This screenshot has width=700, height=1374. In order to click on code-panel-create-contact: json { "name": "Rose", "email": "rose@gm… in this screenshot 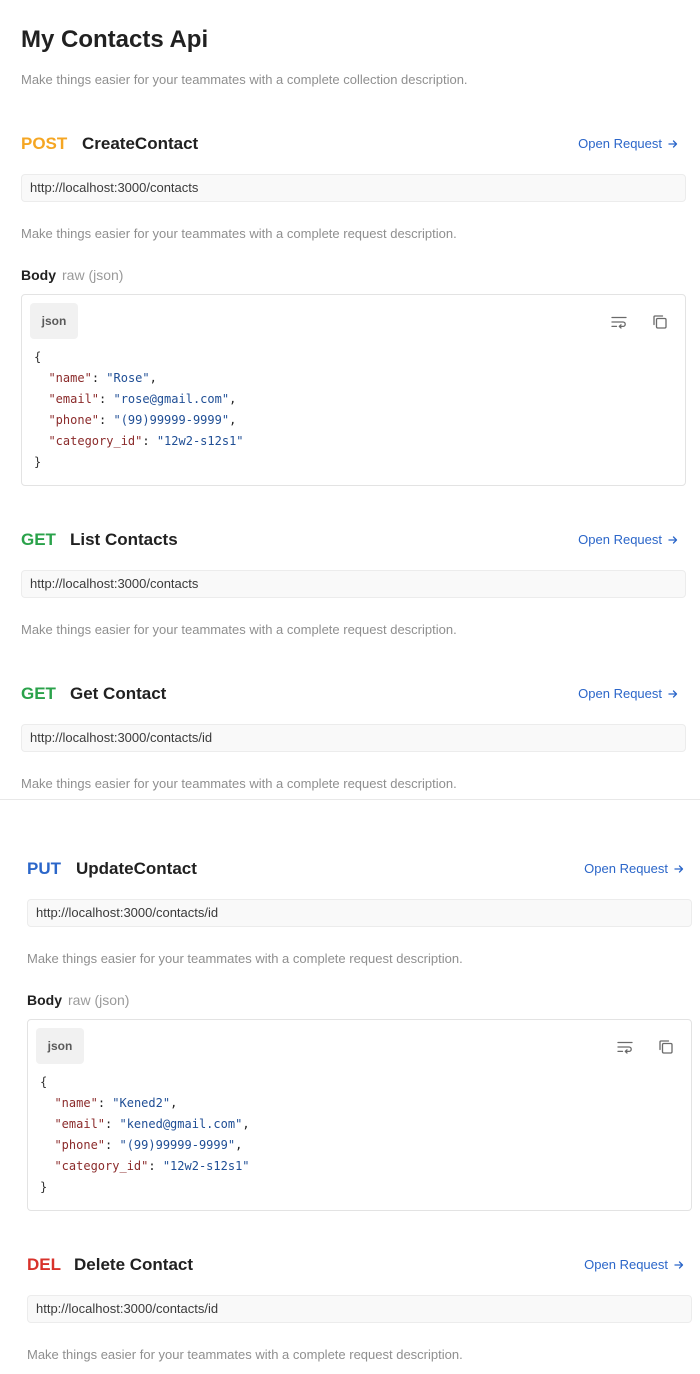, I will do `click(353, 390)`.